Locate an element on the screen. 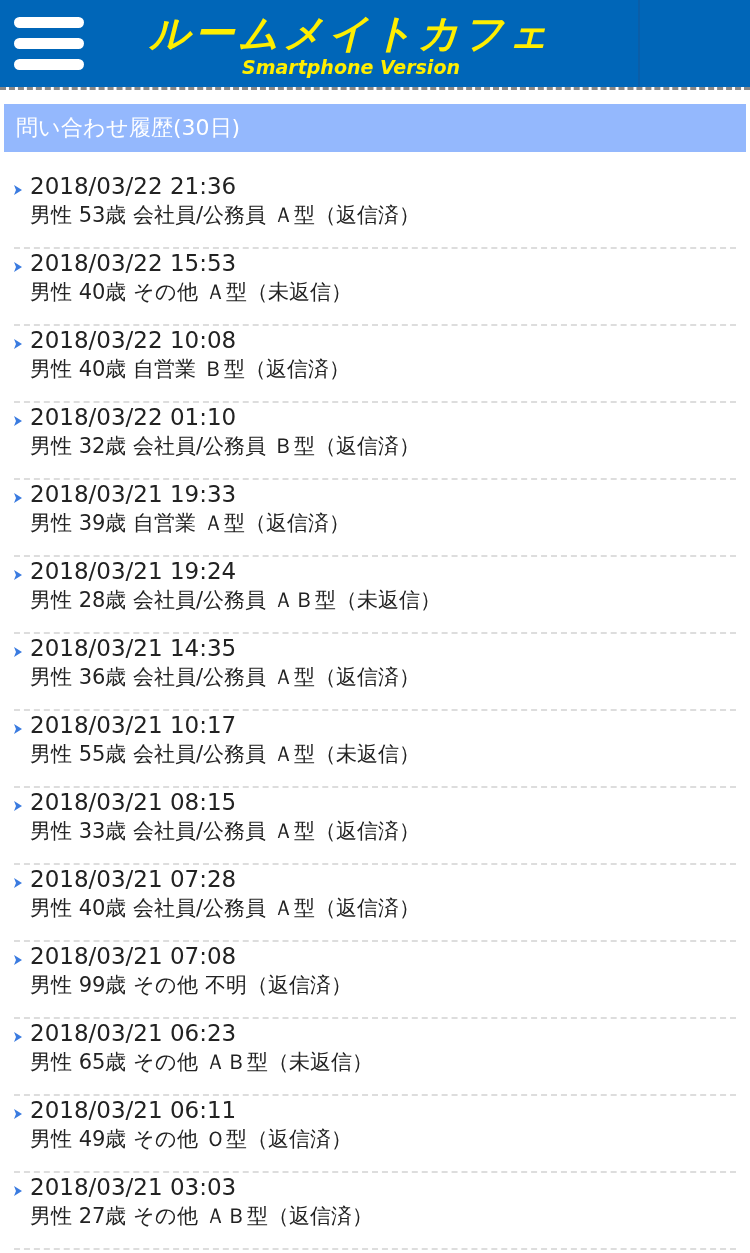 This screenshot has height=1253, width=750. inquiry-datetime: 2018/03/21 03:03 is located at coordinates (201, 1187).